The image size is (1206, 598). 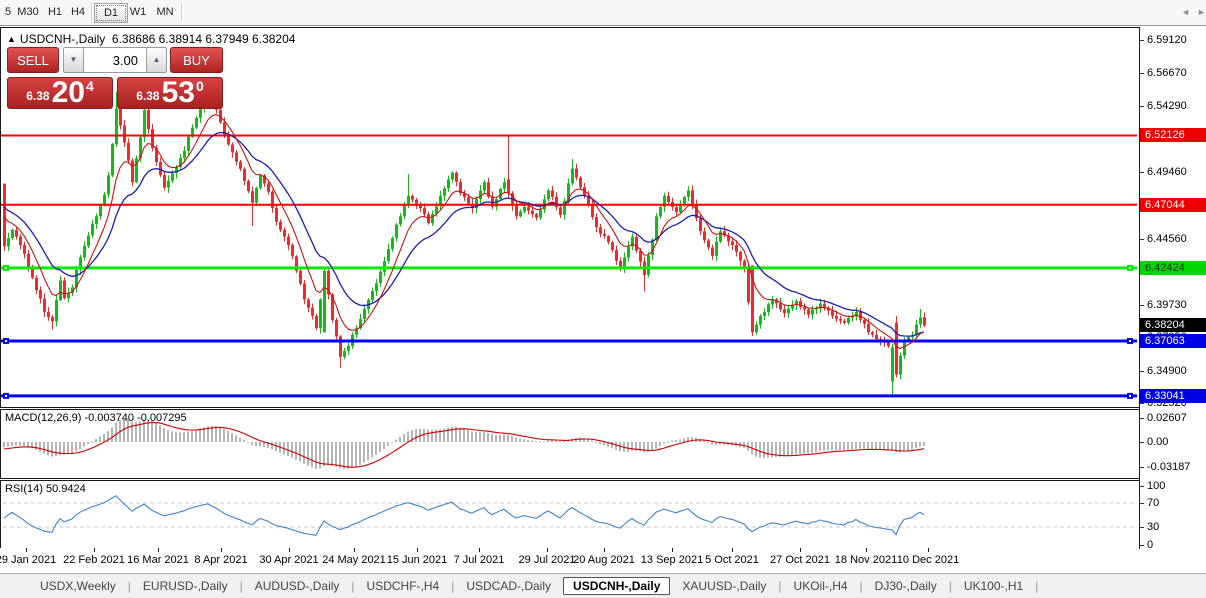 What do you see at coordinates (547, 560) in the screenshot?
I see `date-label: 29 Jul 2021` at bounding box center [547, 560].